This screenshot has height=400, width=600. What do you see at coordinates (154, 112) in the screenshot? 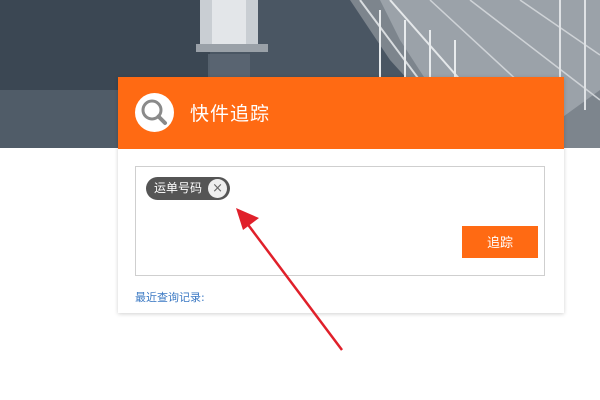
I see `search-icon` at bounding box center [154, 112].